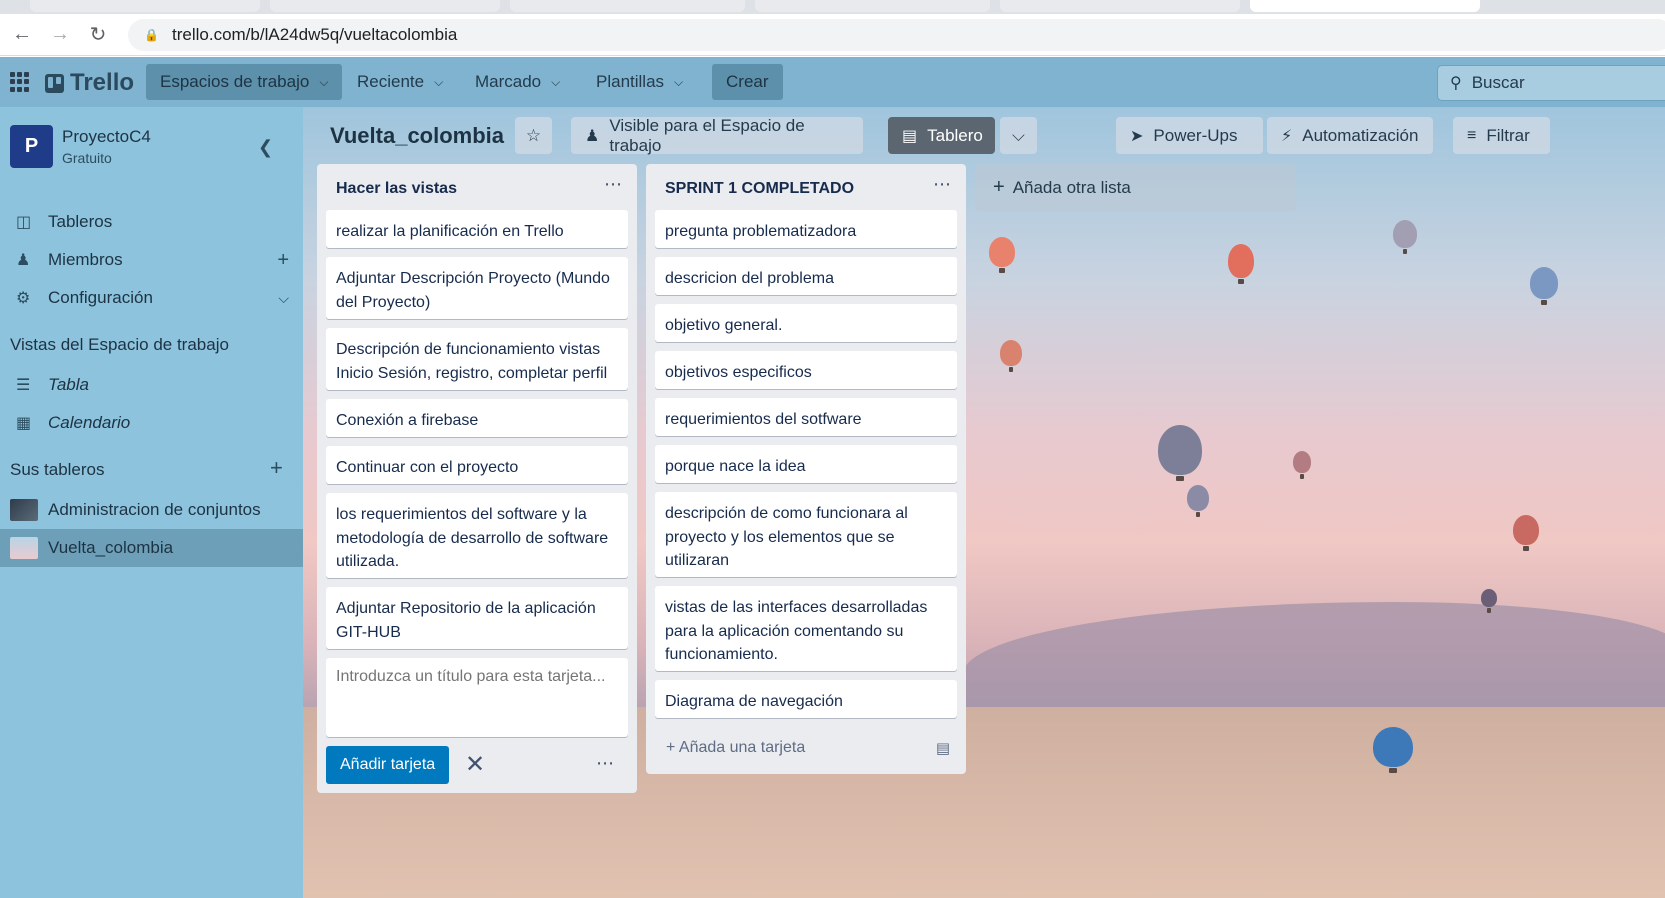 The height and width of the screenshot is (898, 1665). I want to click on background-hills, so click(1314, 662).